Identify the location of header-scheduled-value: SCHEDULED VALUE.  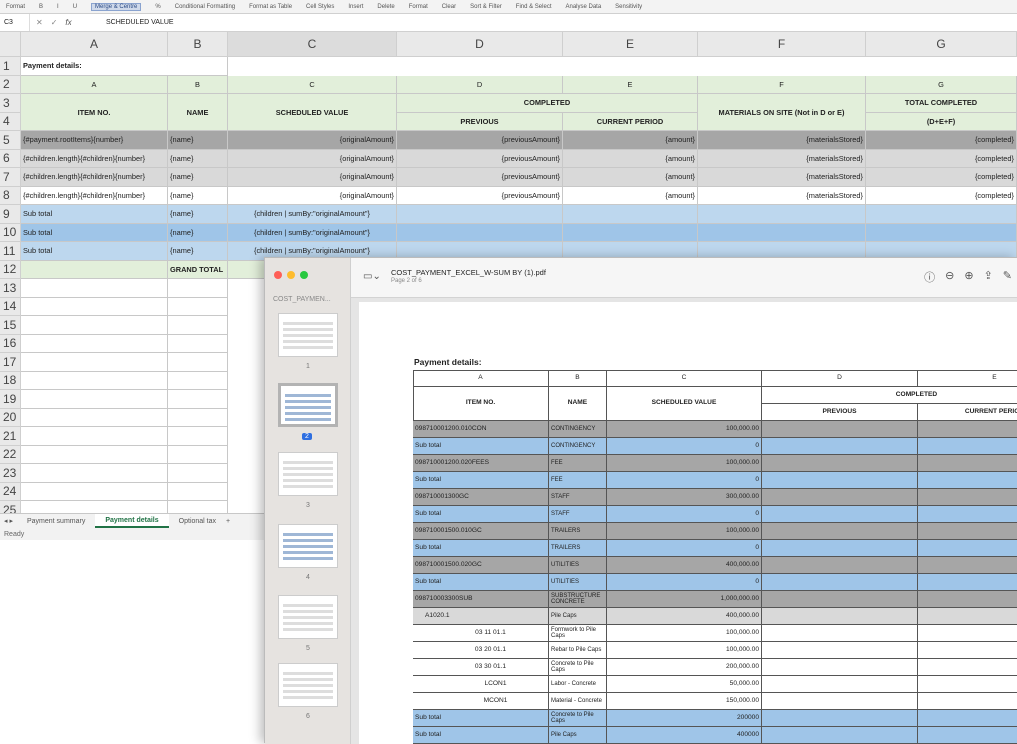
(312, 112).